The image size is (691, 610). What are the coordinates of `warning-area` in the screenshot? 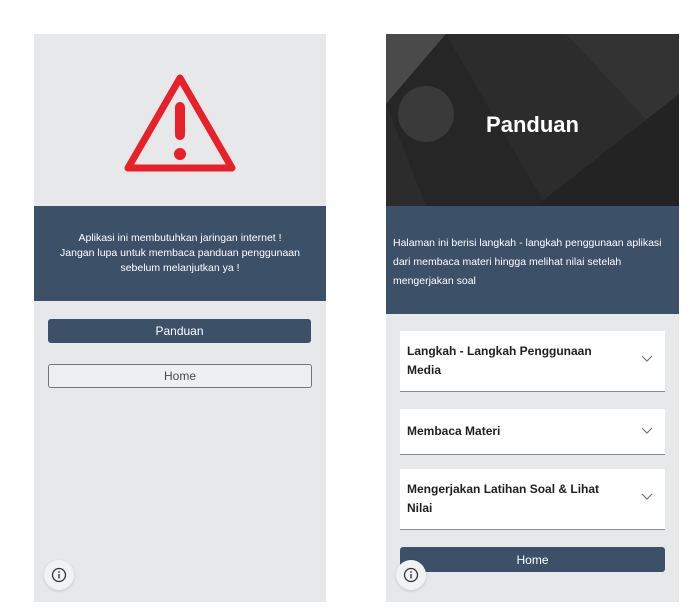 It's located at (180, 120).